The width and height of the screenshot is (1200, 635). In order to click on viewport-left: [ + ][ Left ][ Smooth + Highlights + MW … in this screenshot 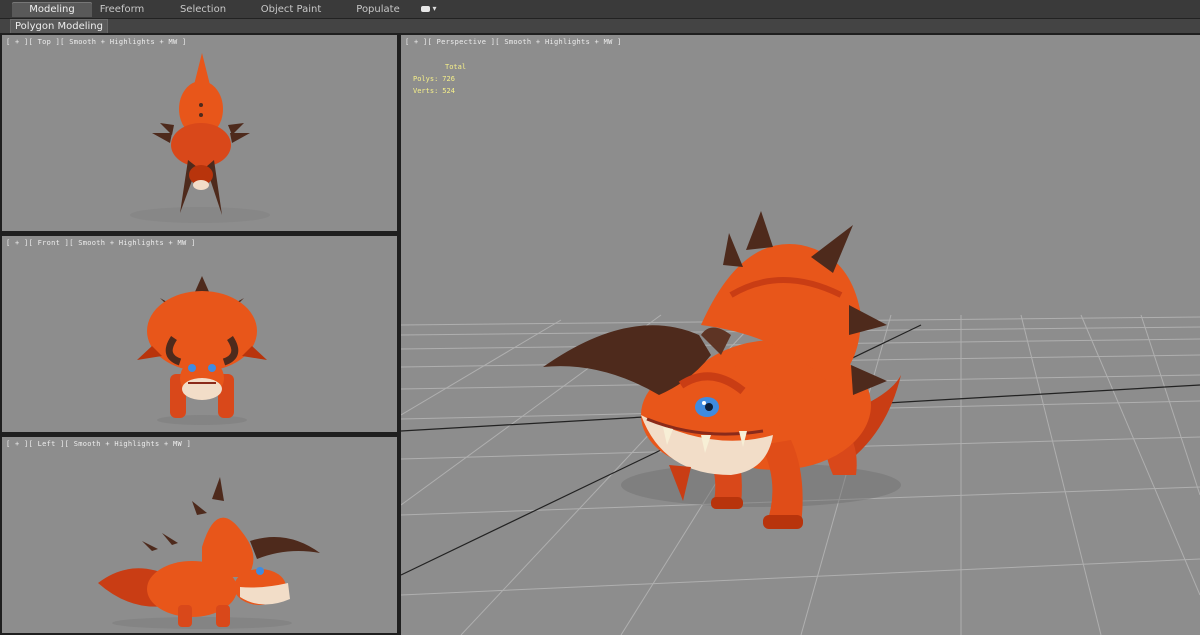, I will do `click(199, 535)`.